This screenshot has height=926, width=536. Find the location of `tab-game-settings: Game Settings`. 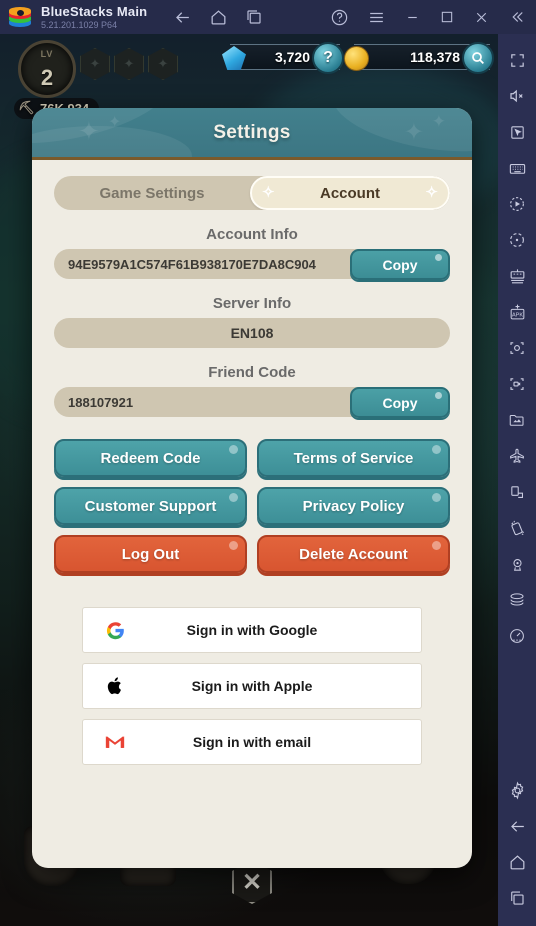

tab-game-settings: Game Settings is located at coordinates (152, 193).